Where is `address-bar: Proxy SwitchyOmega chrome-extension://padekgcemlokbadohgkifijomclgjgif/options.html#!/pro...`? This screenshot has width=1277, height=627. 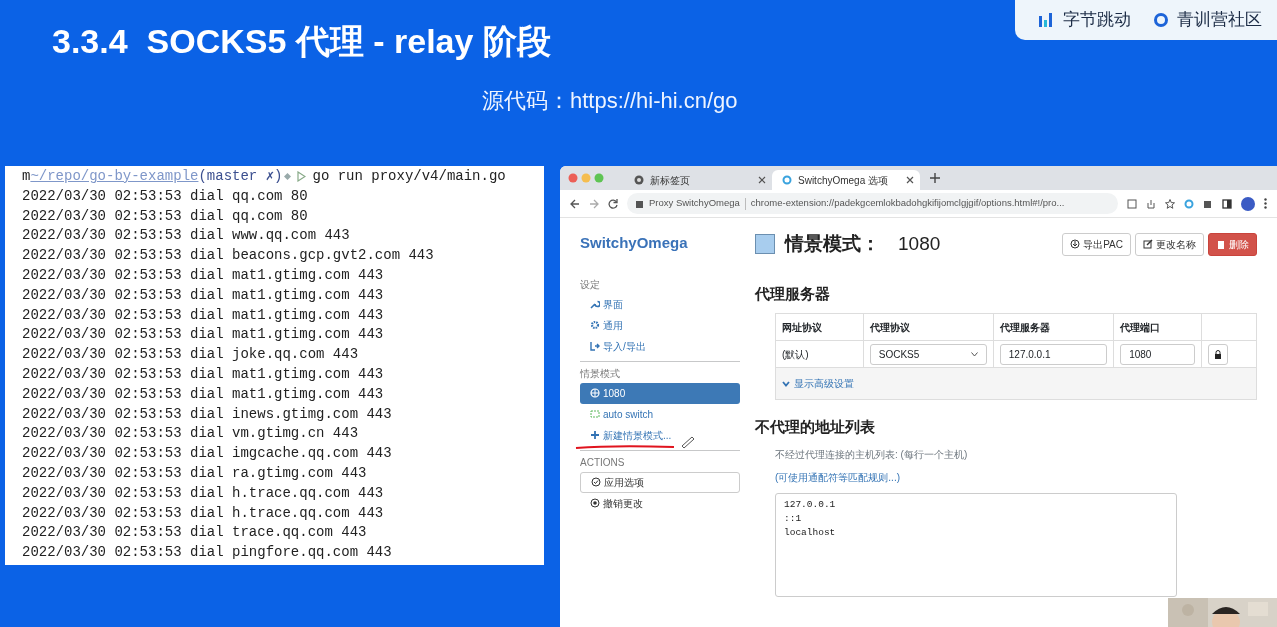 address-bar: Proxy SwitchyOmega chrome-extension://padekgcemlokbadohgkifijomclgjgif/options.html#!/pro... is located at coordinates (872, 203).